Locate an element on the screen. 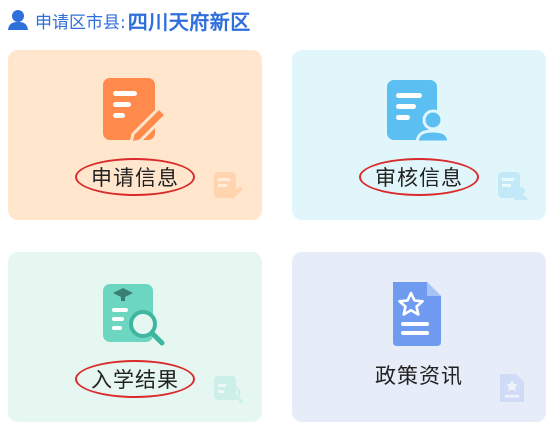 This screenshot has width=555, height=437. policy-star-watermark-icon is located at coordinates (512, 388).